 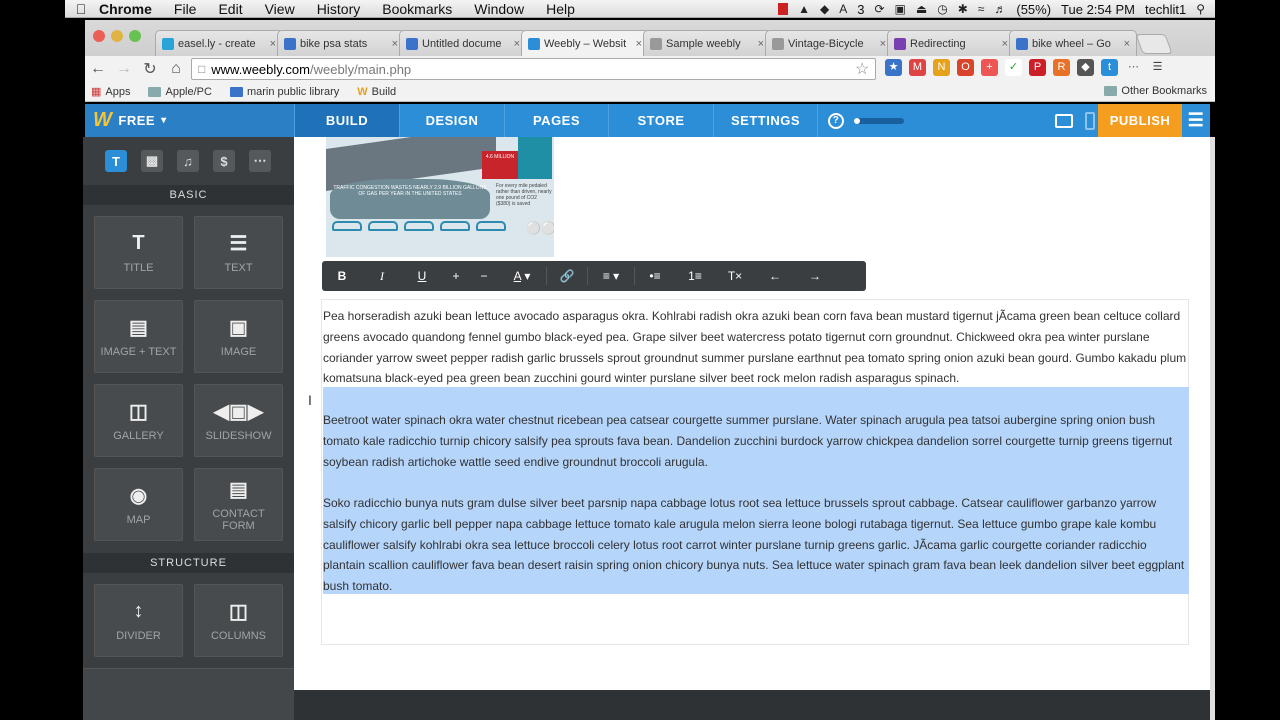 What do you see at coordinates (189, 120) in the screenshot?
I see `weebly-plan-menu: W FREE ▾` at bounding box center [189, 120].